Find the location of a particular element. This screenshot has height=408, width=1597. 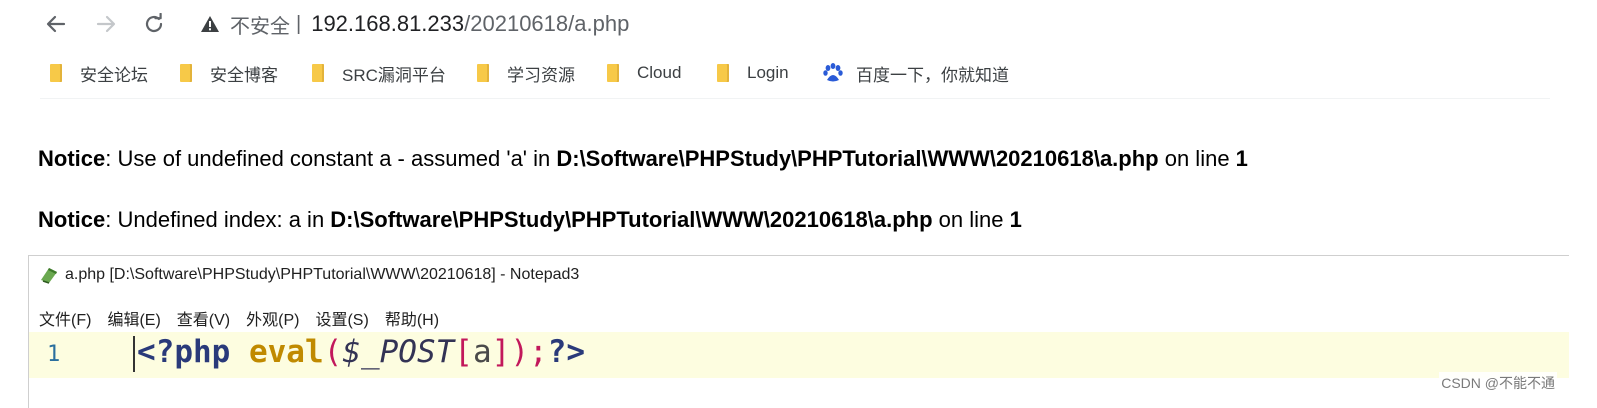

code-open-tag: <?php is located at coordinates (193, 352).